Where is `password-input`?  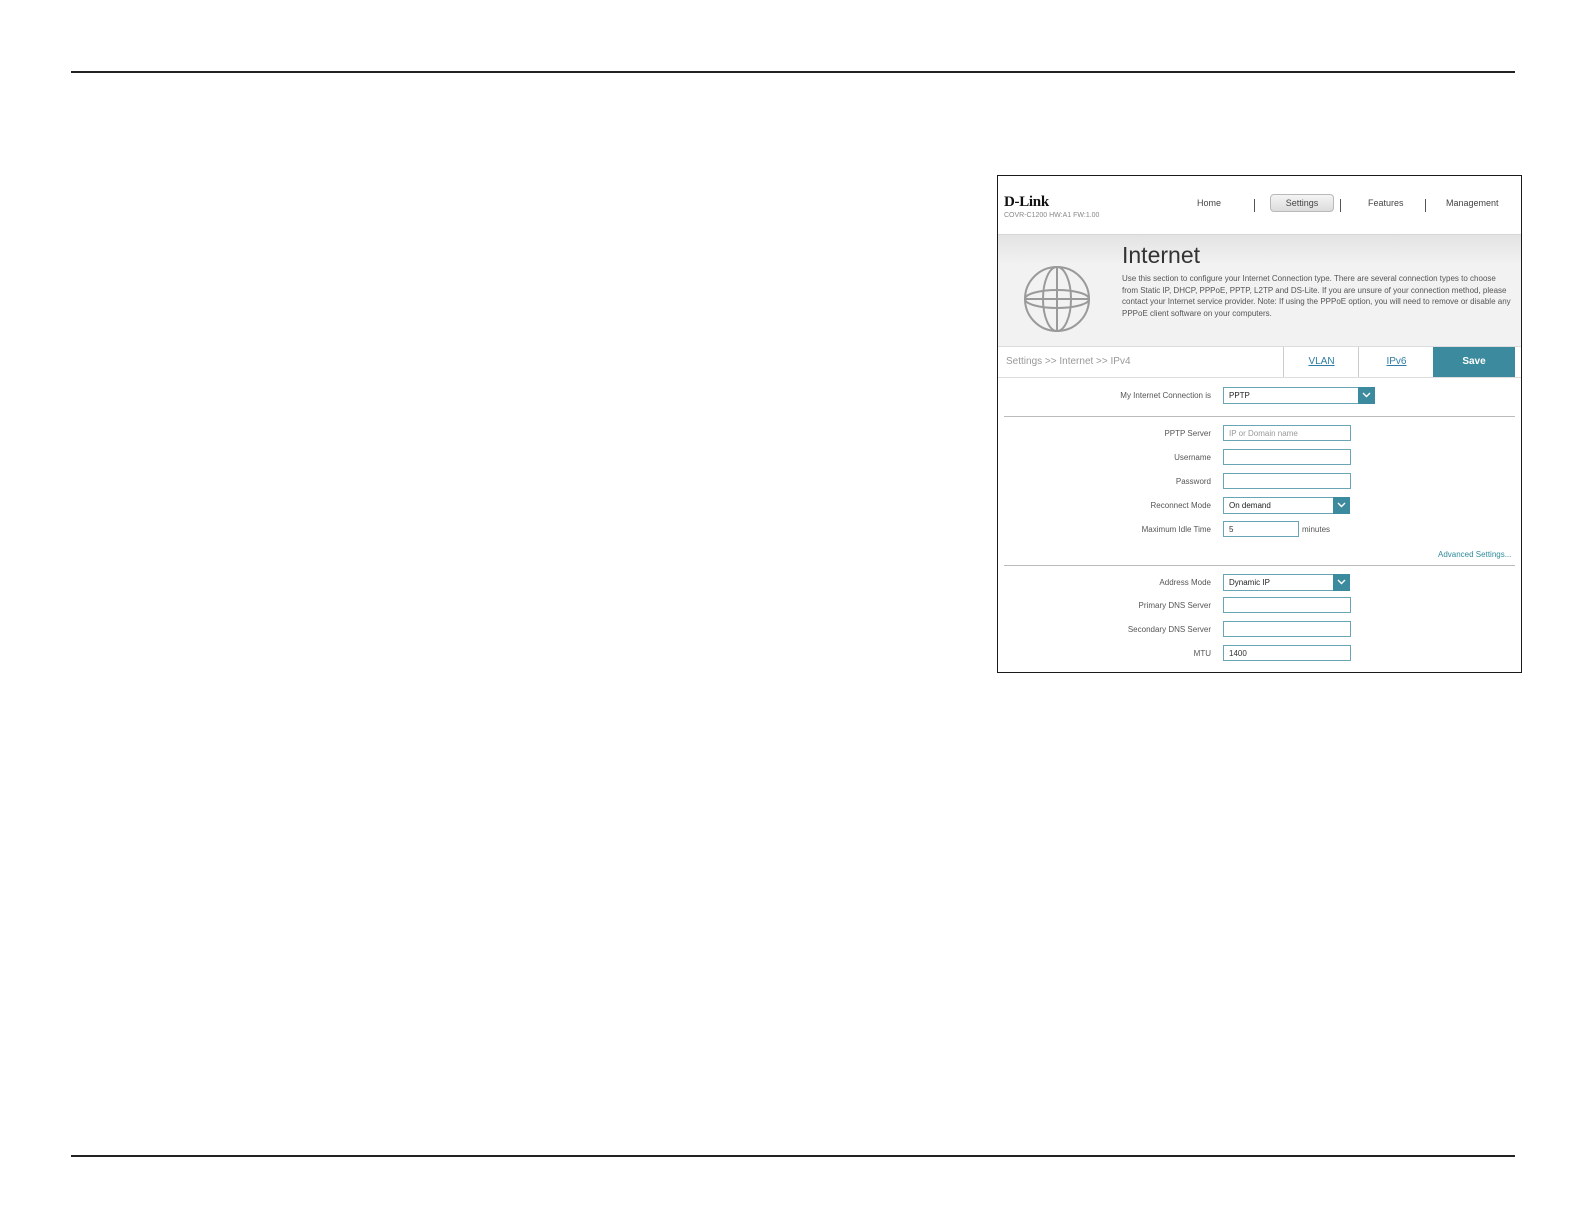 password-input is located at coordinates (1287, 481).